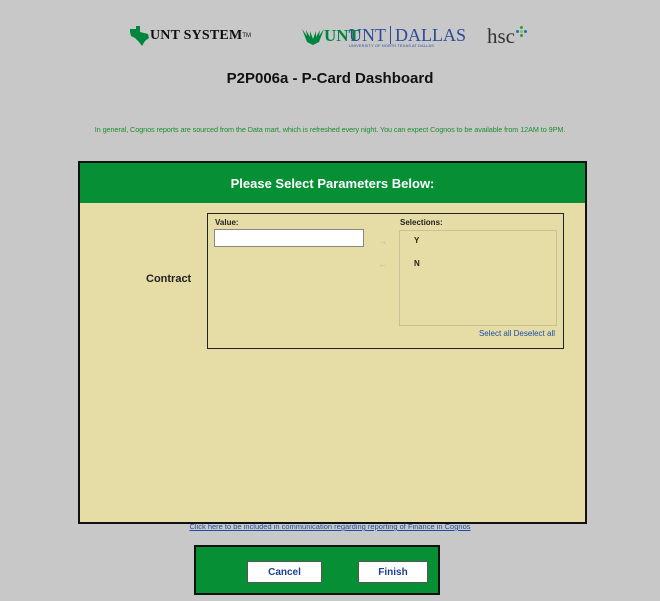  Describe the element at coordinates (521, 31) in the screenshot. I see `hsc-dots-icon` at that location.